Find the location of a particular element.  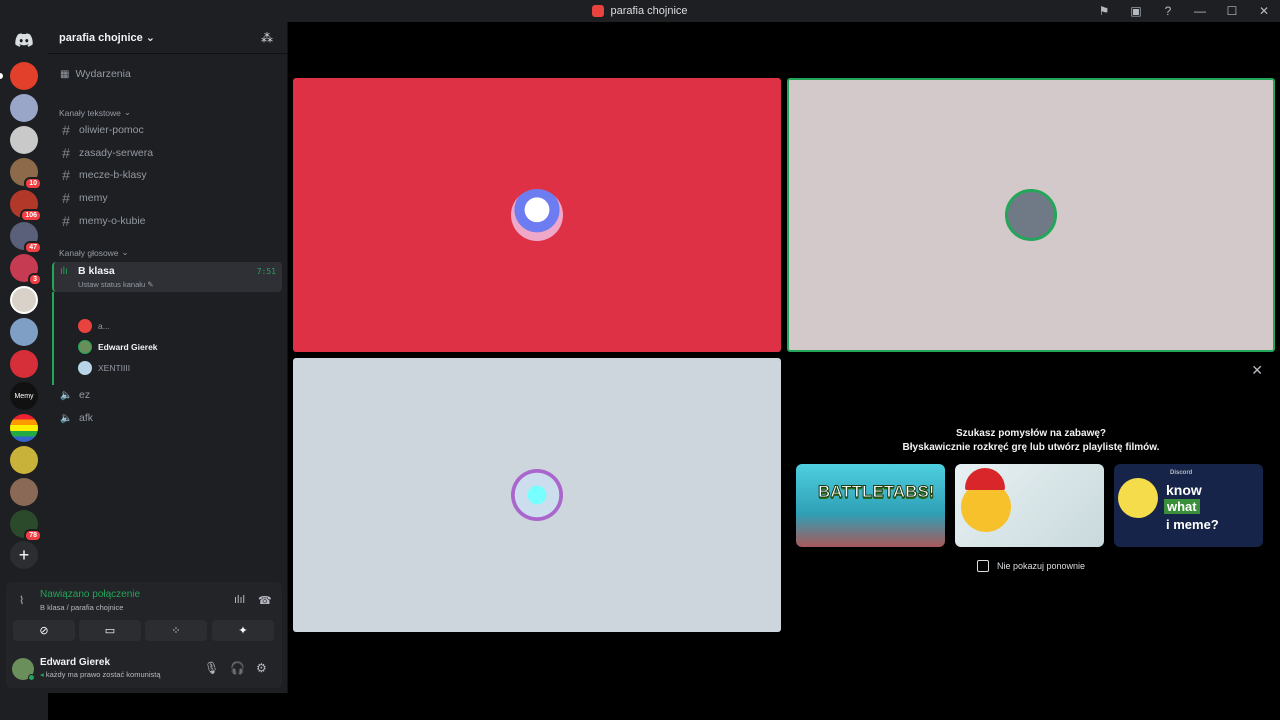

inbox-icon: ⚑ is located at coordinates (1104, 11).